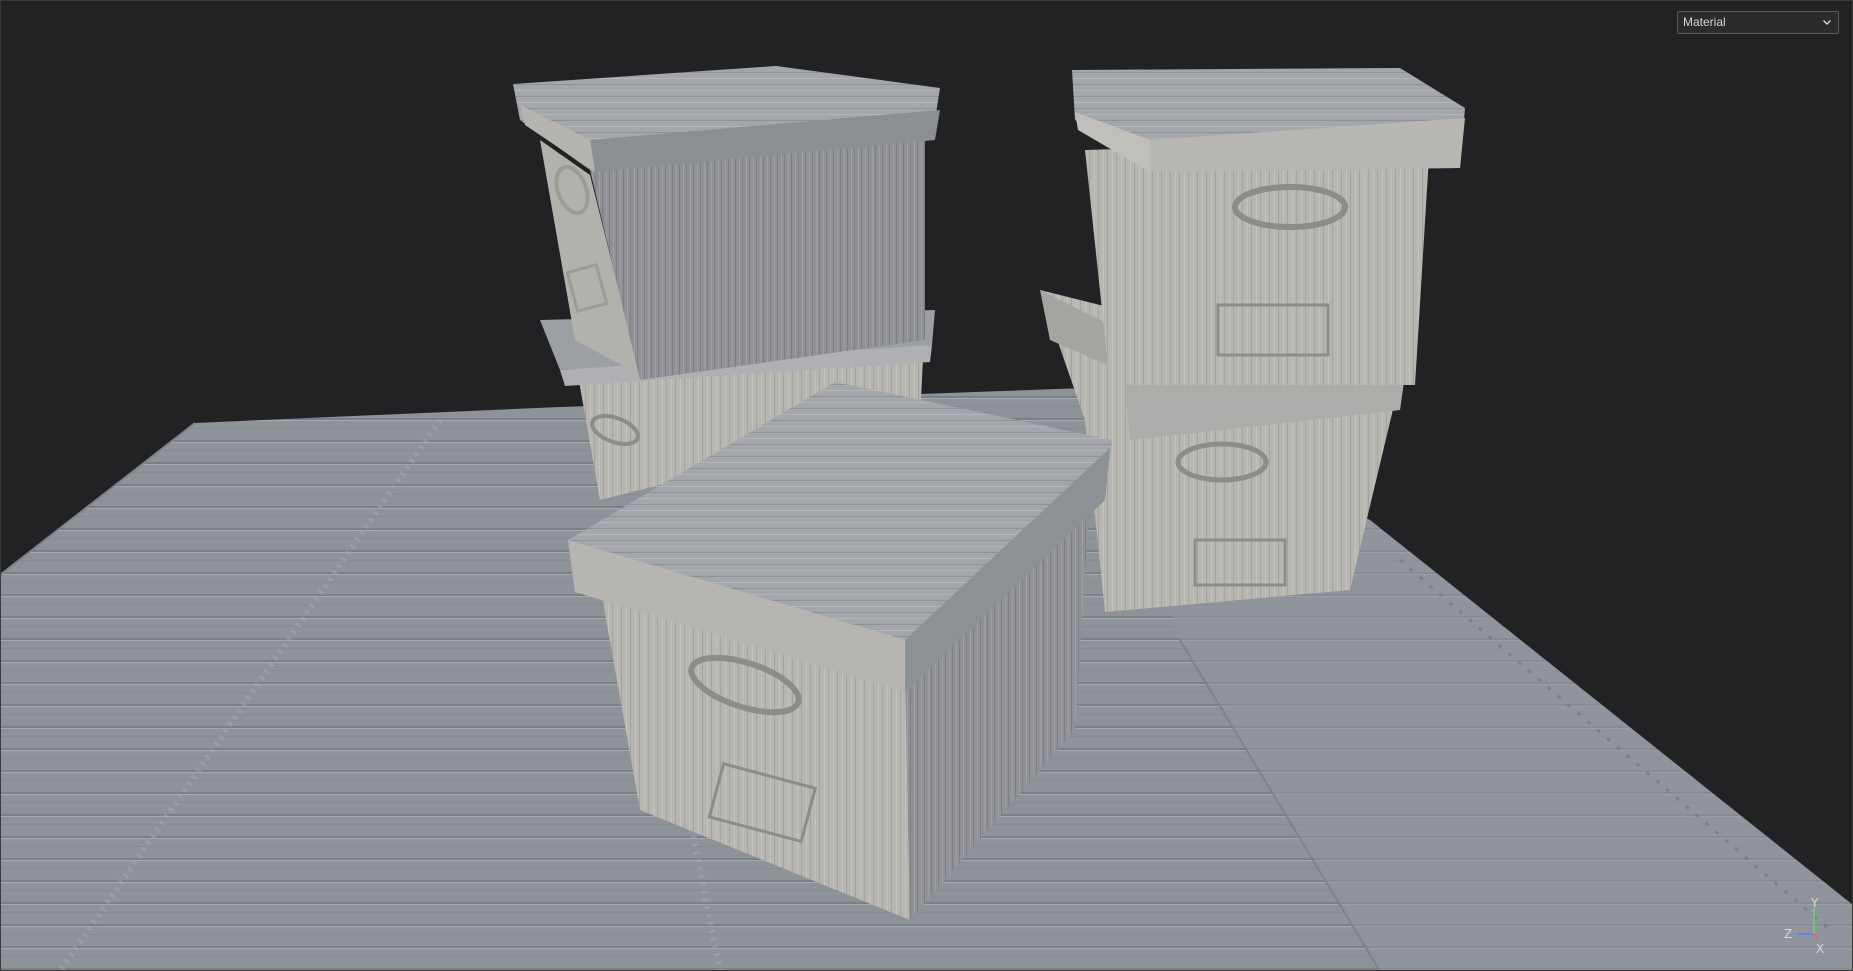 This screenshot has height=971, width=1853. I want to click on box-back-left-upper, so click(726, 223).